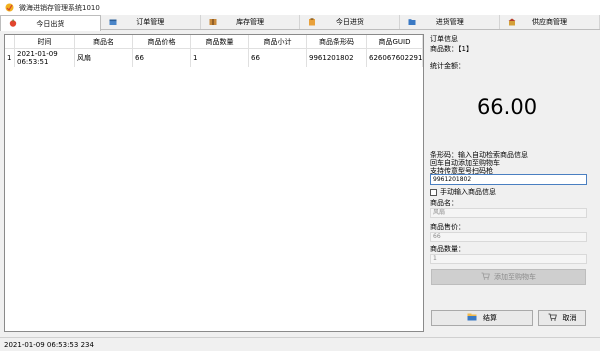 This screenshot has width=600, height=351. Describe the element at coordinates (59, 7) in the screenshot. I see `window-title: 微海进销存管理系统1010` at that location.